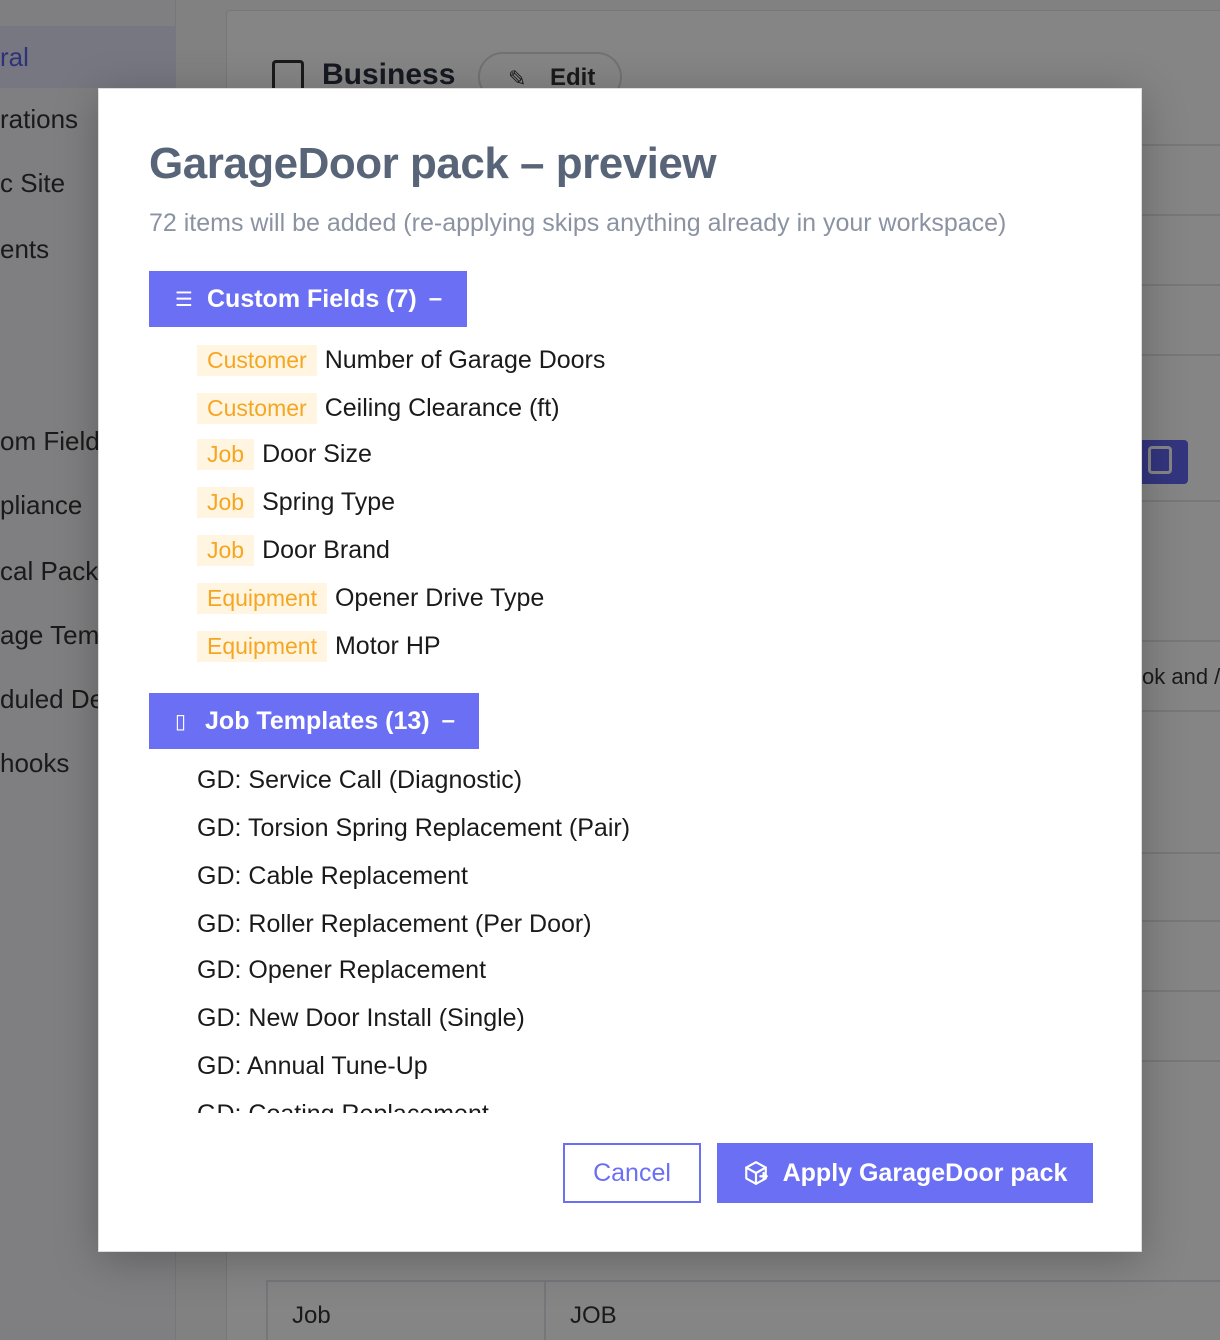  What do you see at coordinates (181, 721) in the screenshot?
I see `clipboard-icon: ▯` at bounding box center [181, 721].